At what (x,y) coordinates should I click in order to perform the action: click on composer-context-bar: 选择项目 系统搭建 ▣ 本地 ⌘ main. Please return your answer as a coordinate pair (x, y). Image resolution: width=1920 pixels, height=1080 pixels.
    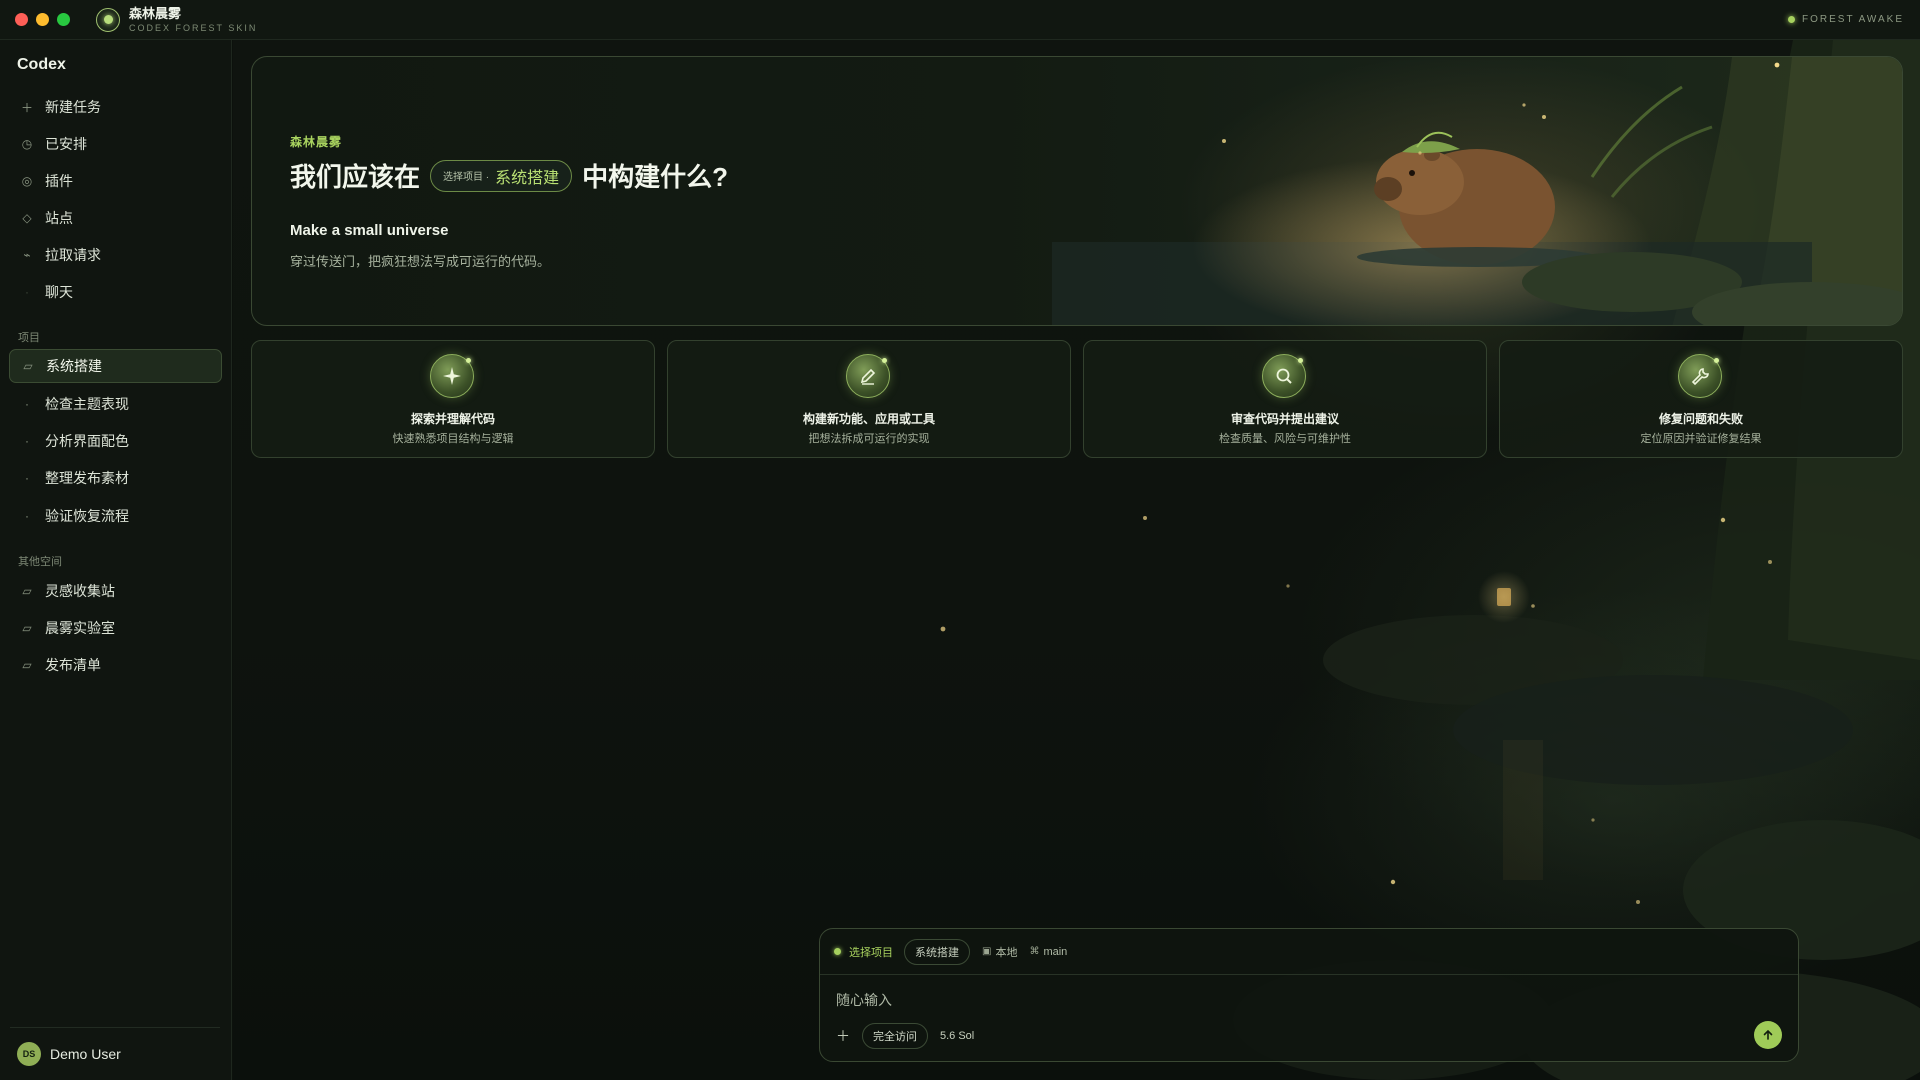
    Looking at the image, I should click on (1309, 952).